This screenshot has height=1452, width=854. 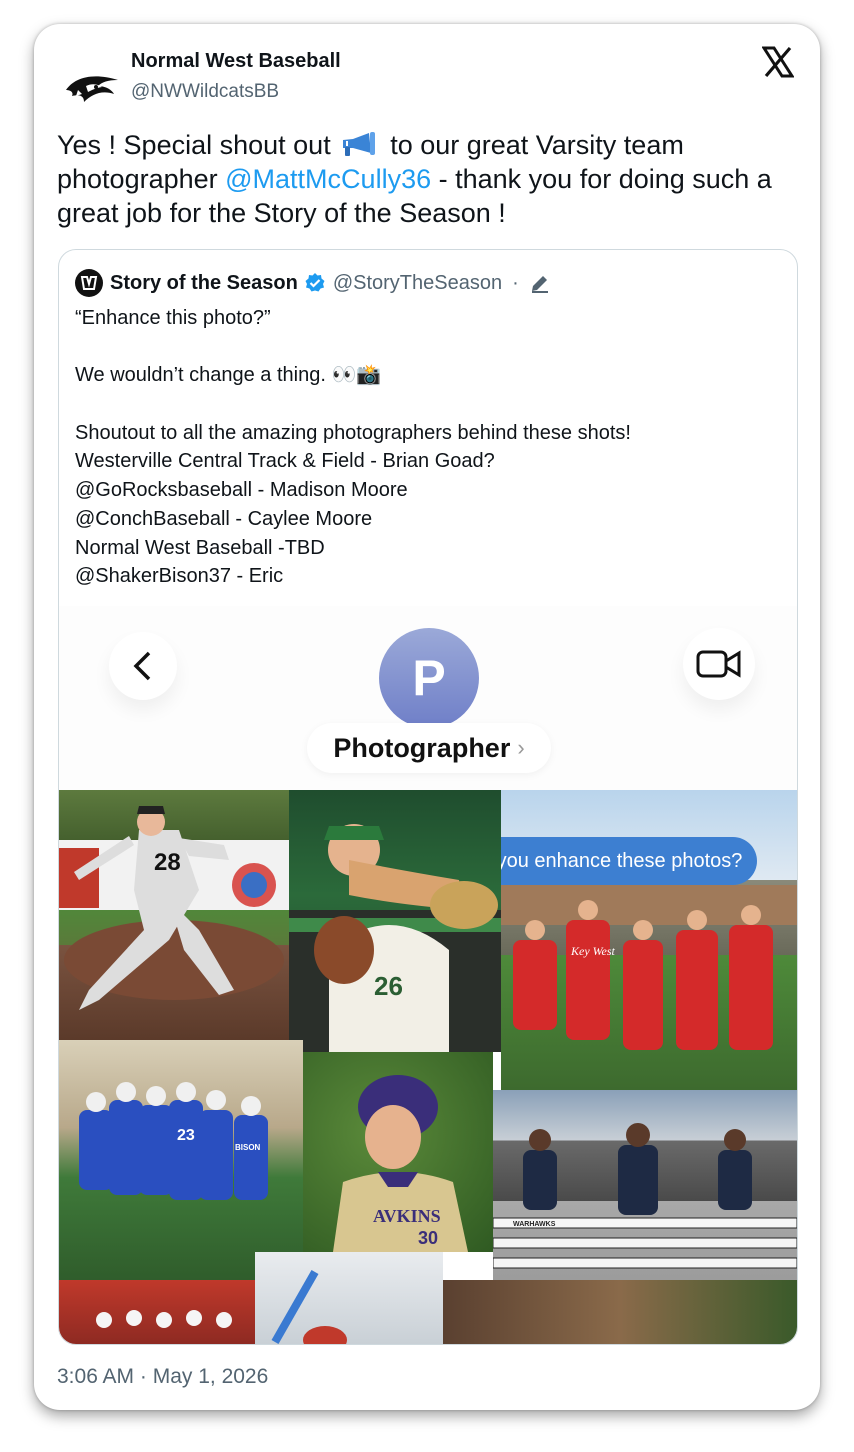 I want to click on pitcher-jersey-number: 28, so click(x=167, y=862).